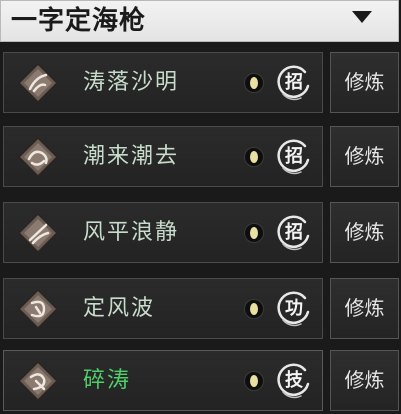  I want to click on skill-card: 潮来潮去 招, so click(163, 156).